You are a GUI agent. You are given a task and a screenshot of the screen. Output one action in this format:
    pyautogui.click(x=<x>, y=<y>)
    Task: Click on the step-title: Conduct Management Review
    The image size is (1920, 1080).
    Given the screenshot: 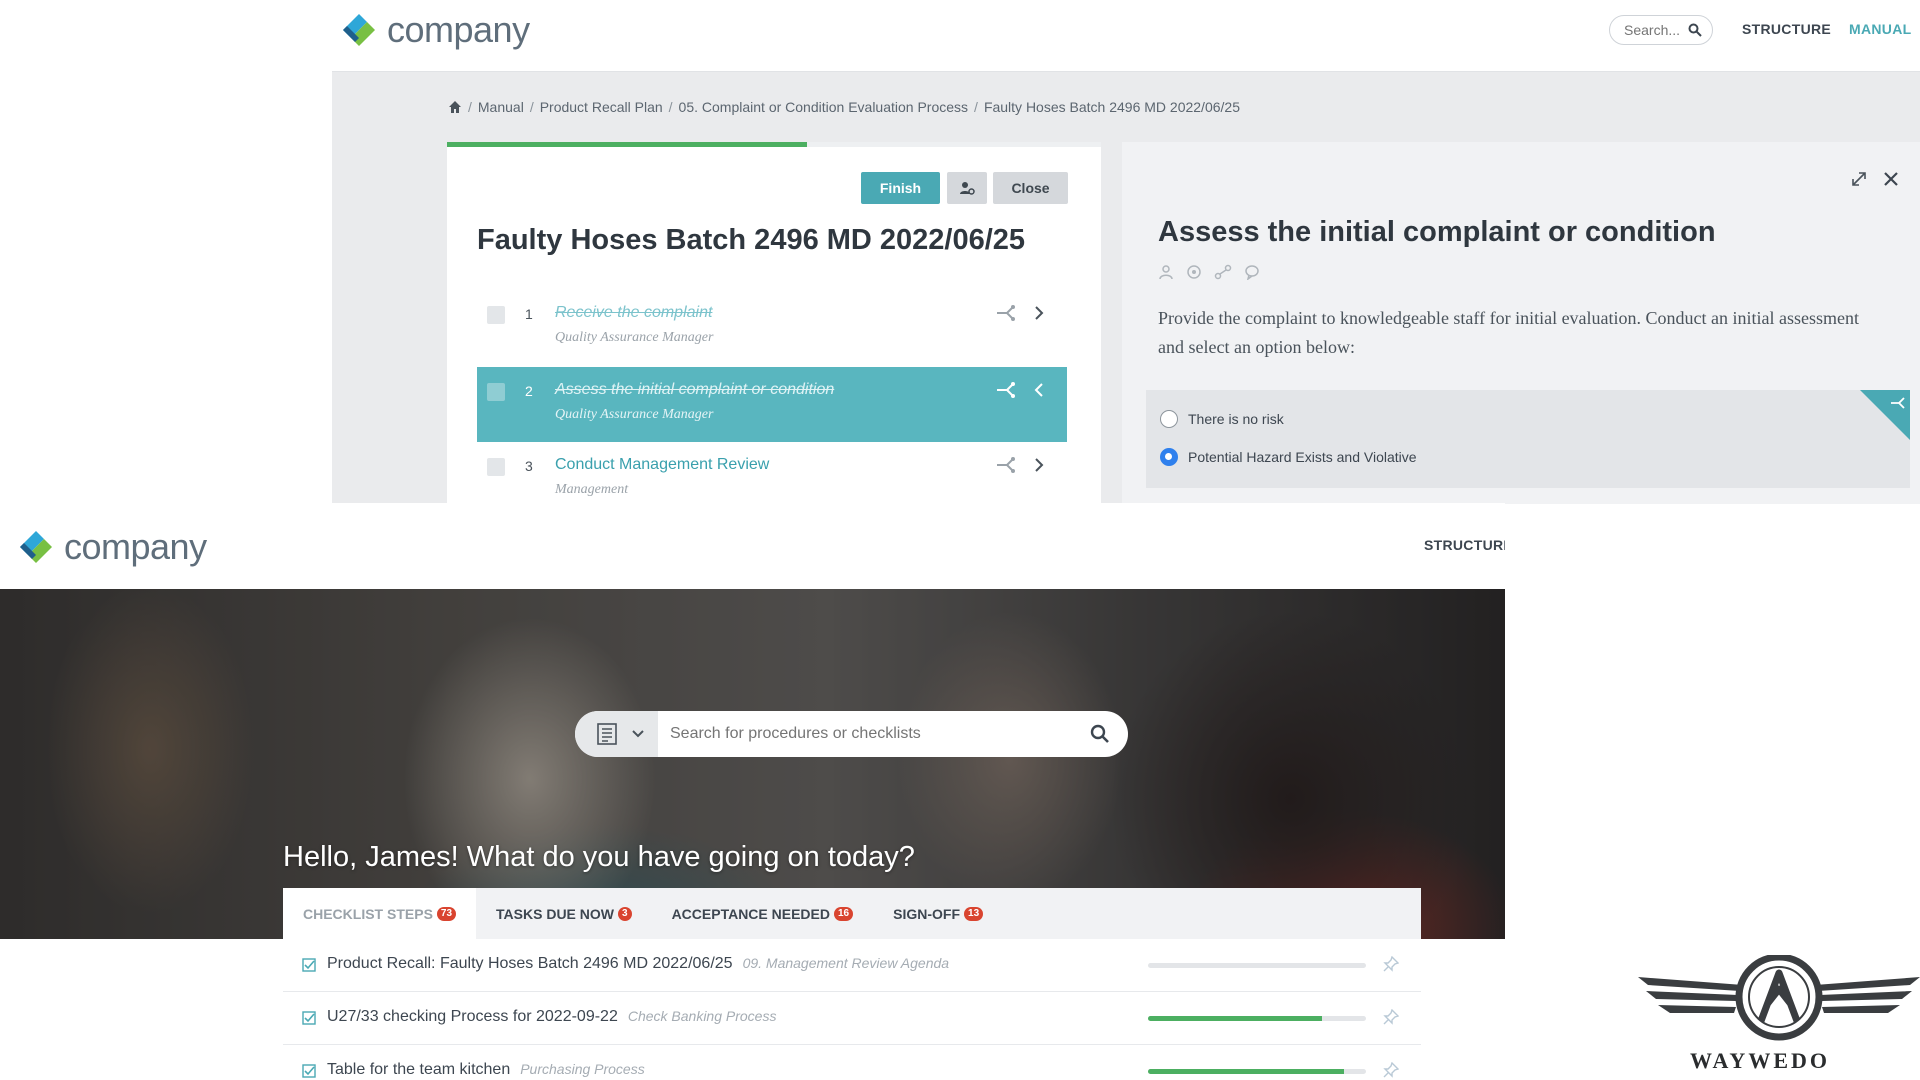 What is the action you would take?
    pyautogui.click(x=662, y=465)
    